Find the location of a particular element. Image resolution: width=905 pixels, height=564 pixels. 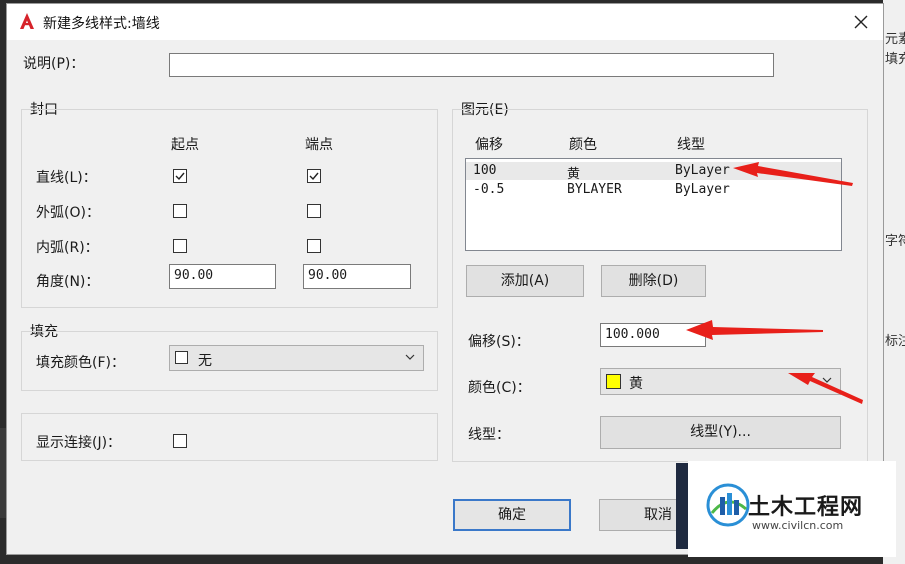

watermark-title: 土木工程网 is located at coordinates (806, 507).